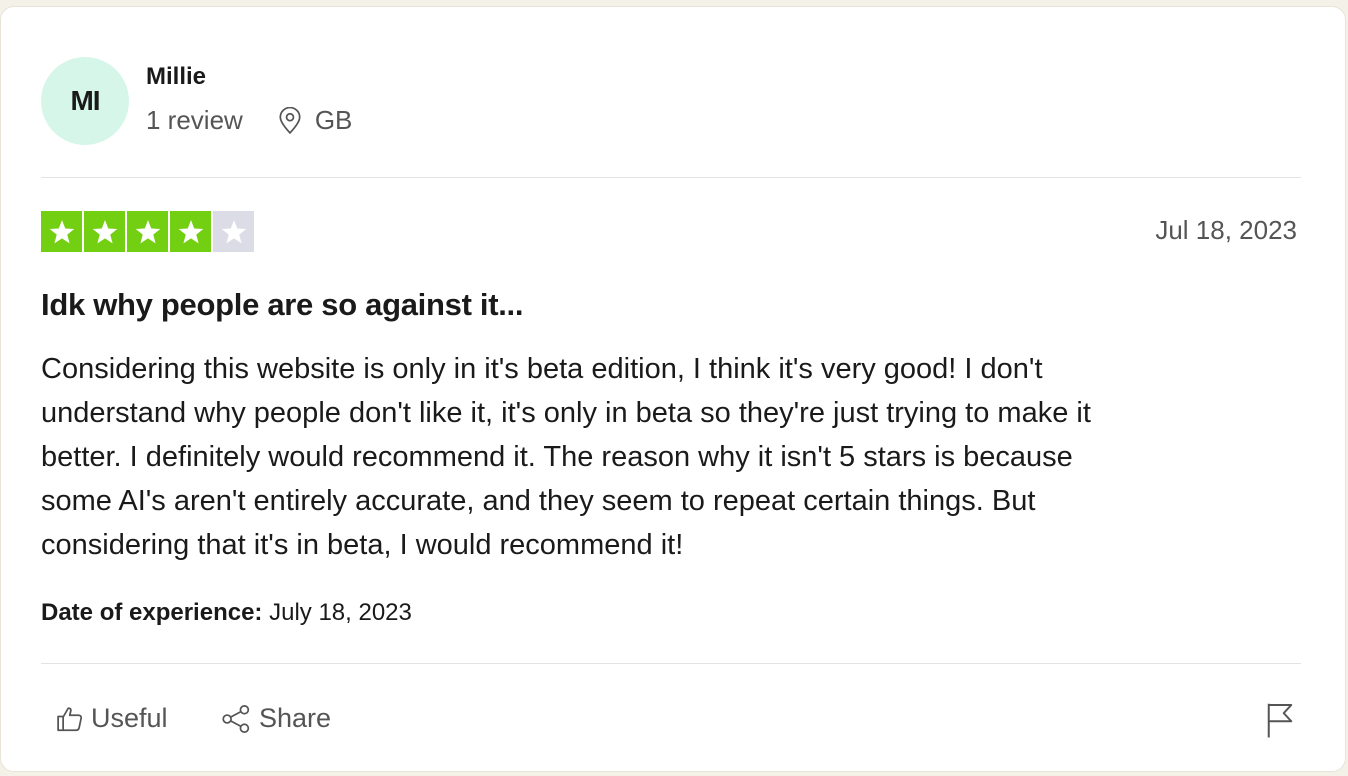  I want to click on review-count: 1 review, so click(194, 120).